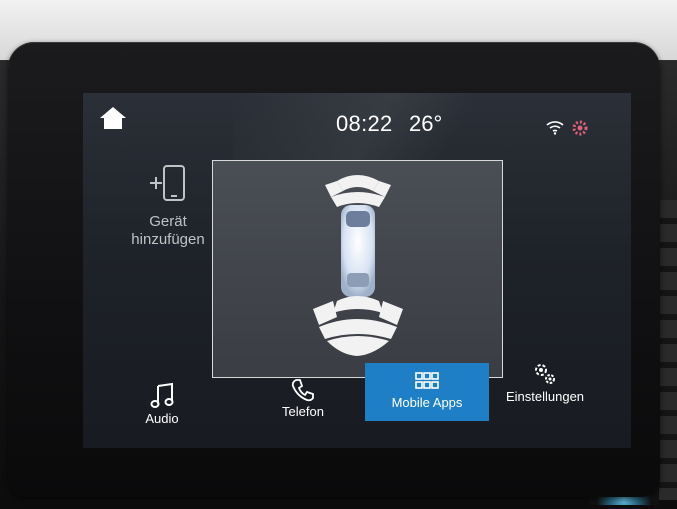 The height and width of the screenshot is (509, 677). Describe the element at coordinates (168, 206) in the screenshot. I see `add-device-button: Gerät hinzufügen` at that location.